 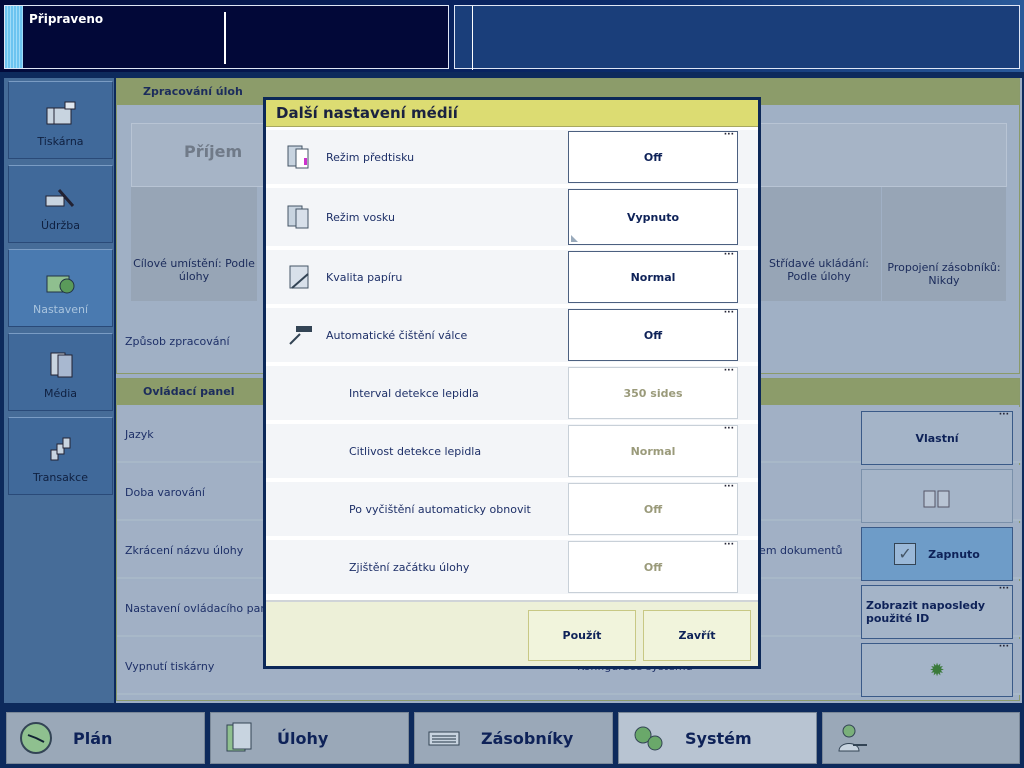 What do you see at coordinates (852, 738) in the screenshot?
I see `user-key-icon` at bounding box center [852, 738].